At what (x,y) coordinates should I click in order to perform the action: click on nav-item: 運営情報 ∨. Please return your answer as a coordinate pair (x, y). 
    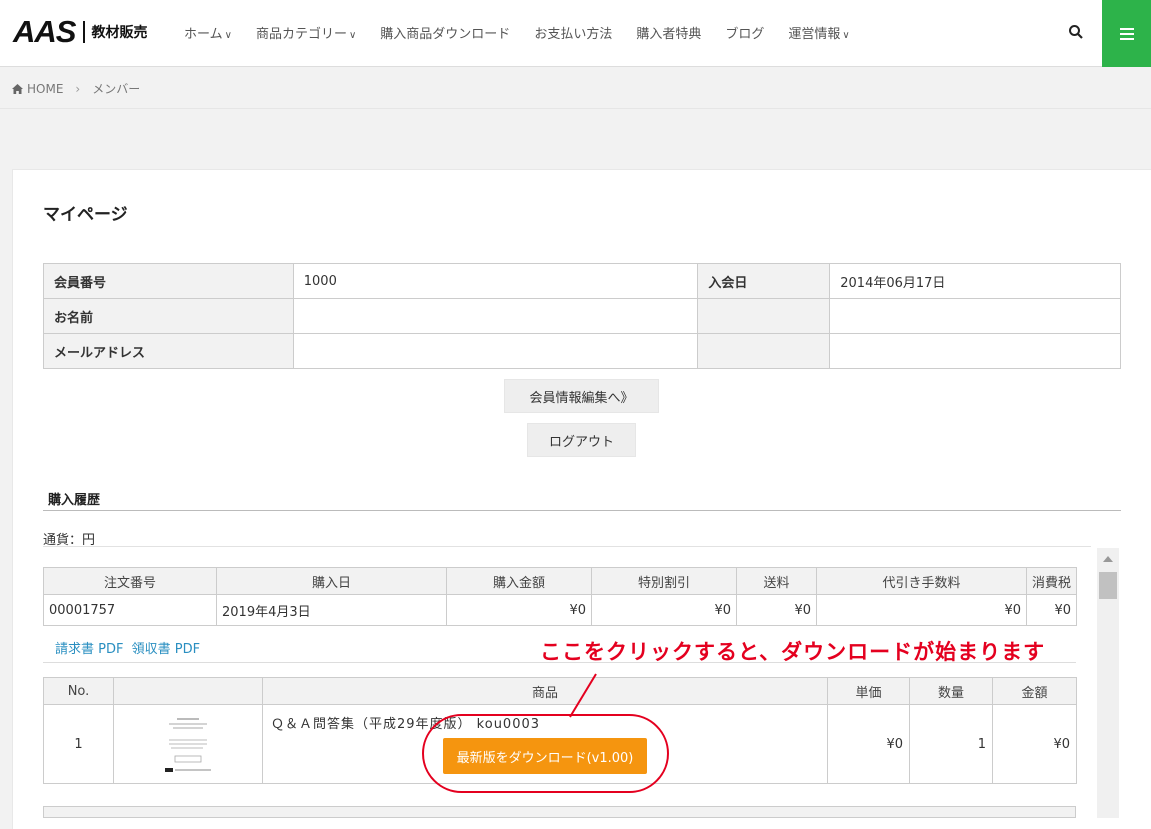
    Looking at the image, I should click on (818, 32).